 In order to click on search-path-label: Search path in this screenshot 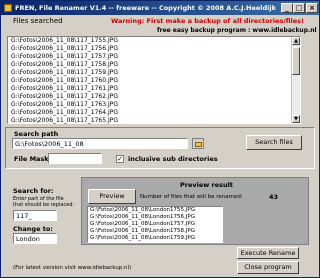, I will do `click(36, 134)`.